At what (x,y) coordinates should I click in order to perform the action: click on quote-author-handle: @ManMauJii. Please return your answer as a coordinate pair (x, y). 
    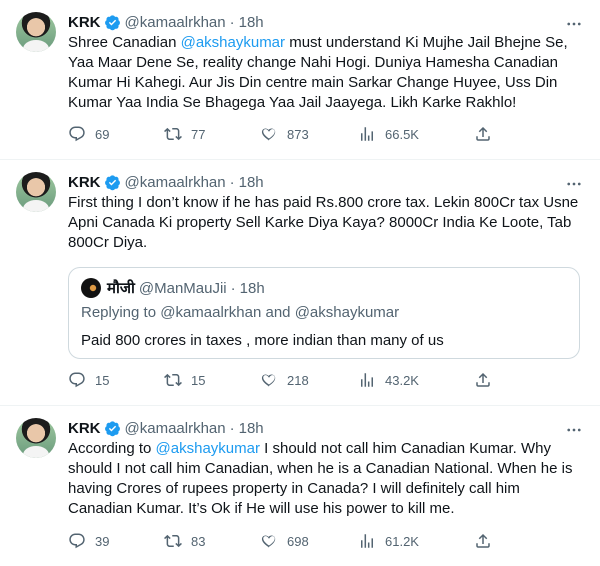
    Looking at the image, I should click on (182, 288).